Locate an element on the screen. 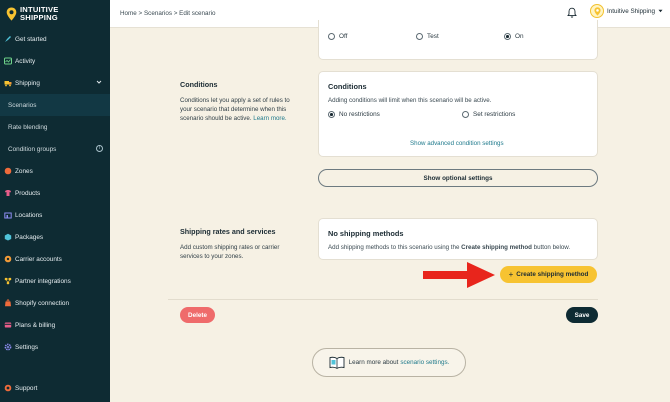  learn-more-banner: Learn more about scenario settings. is located at coordinates (389, 362).